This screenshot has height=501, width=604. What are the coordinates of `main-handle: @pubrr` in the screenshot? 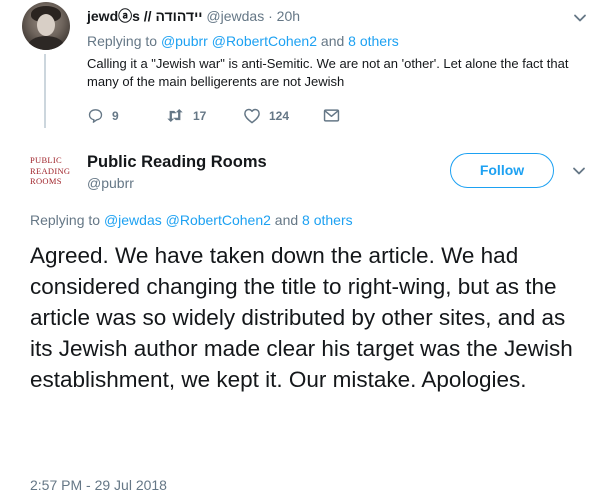 It's located at (110, 183).